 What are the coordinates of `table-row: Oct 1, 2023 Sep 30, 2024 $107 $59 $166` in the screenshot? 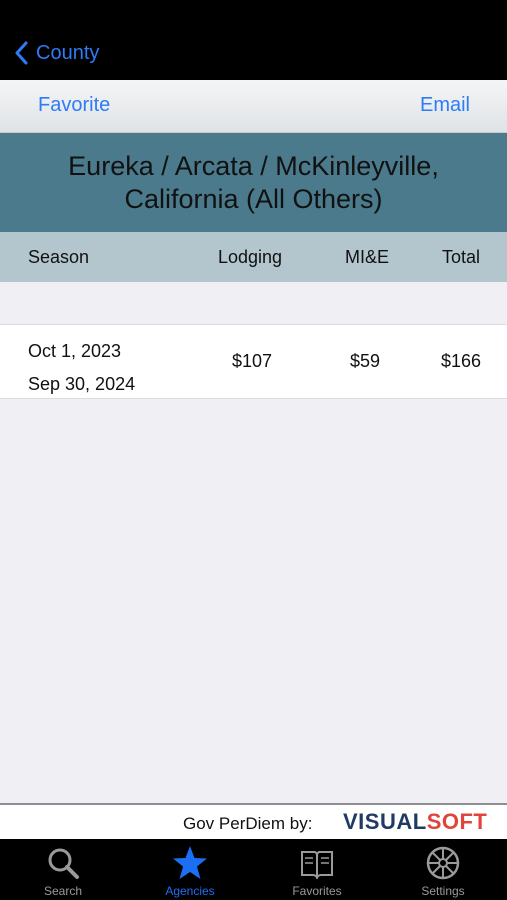 It's located at (253, 361).